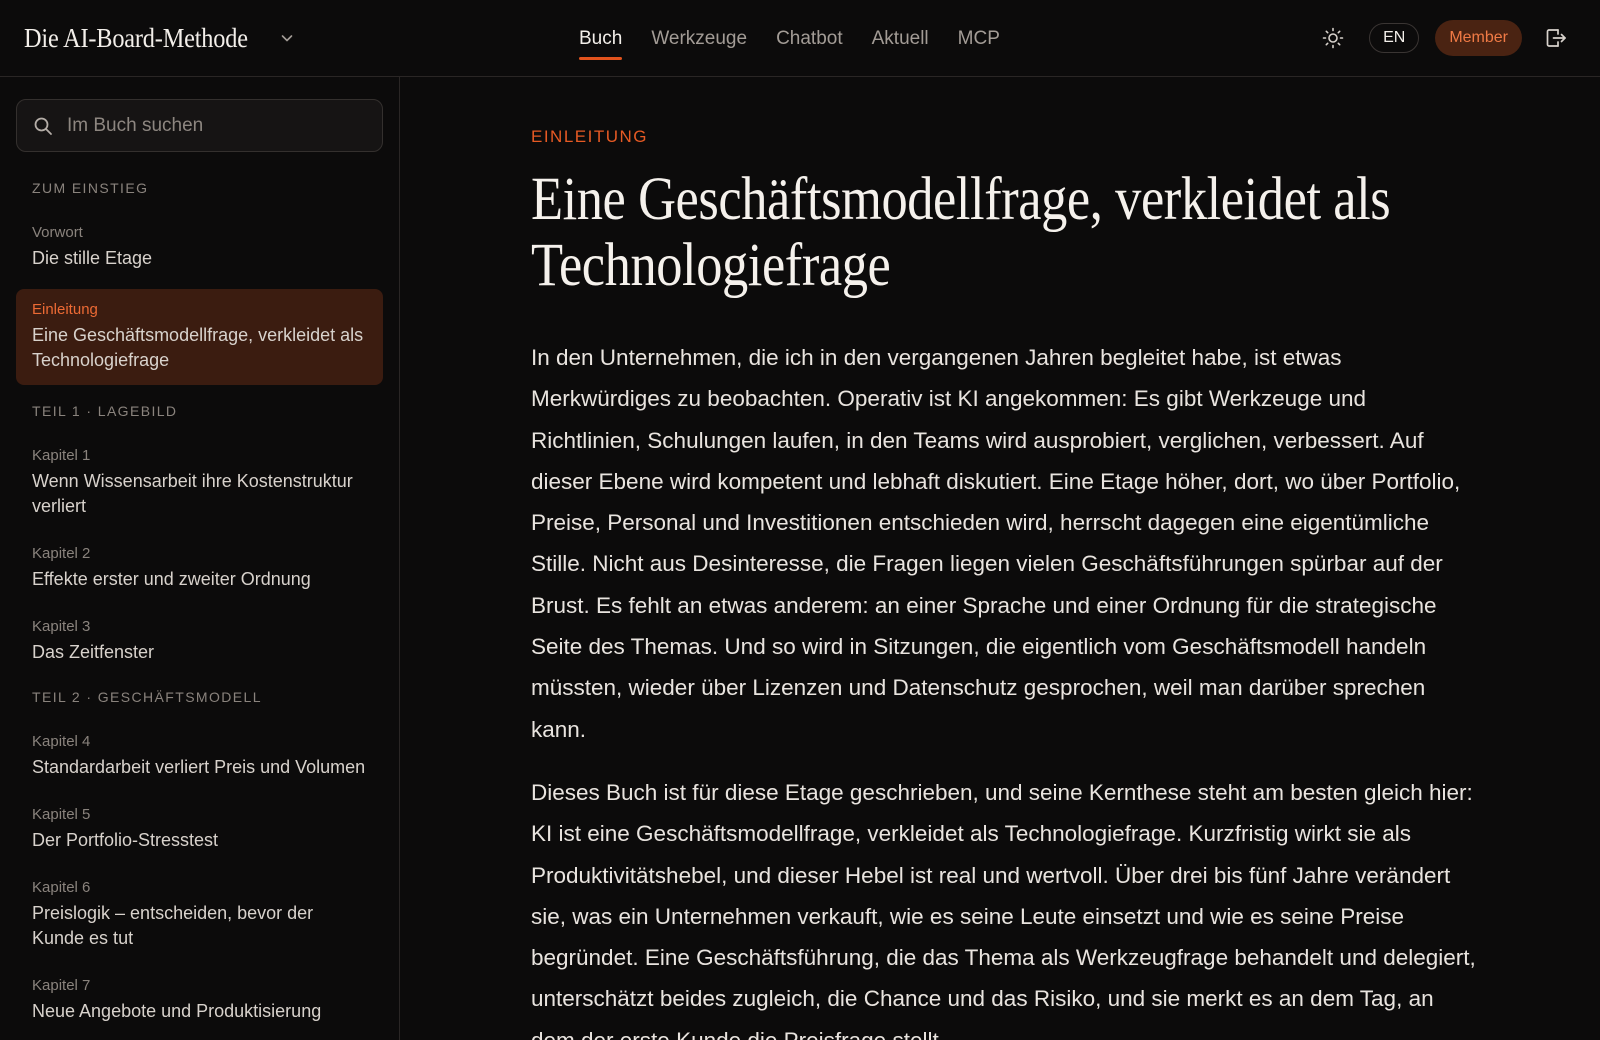  I want to click on toc-item-kicker: Einleitung, so click(65, 309).